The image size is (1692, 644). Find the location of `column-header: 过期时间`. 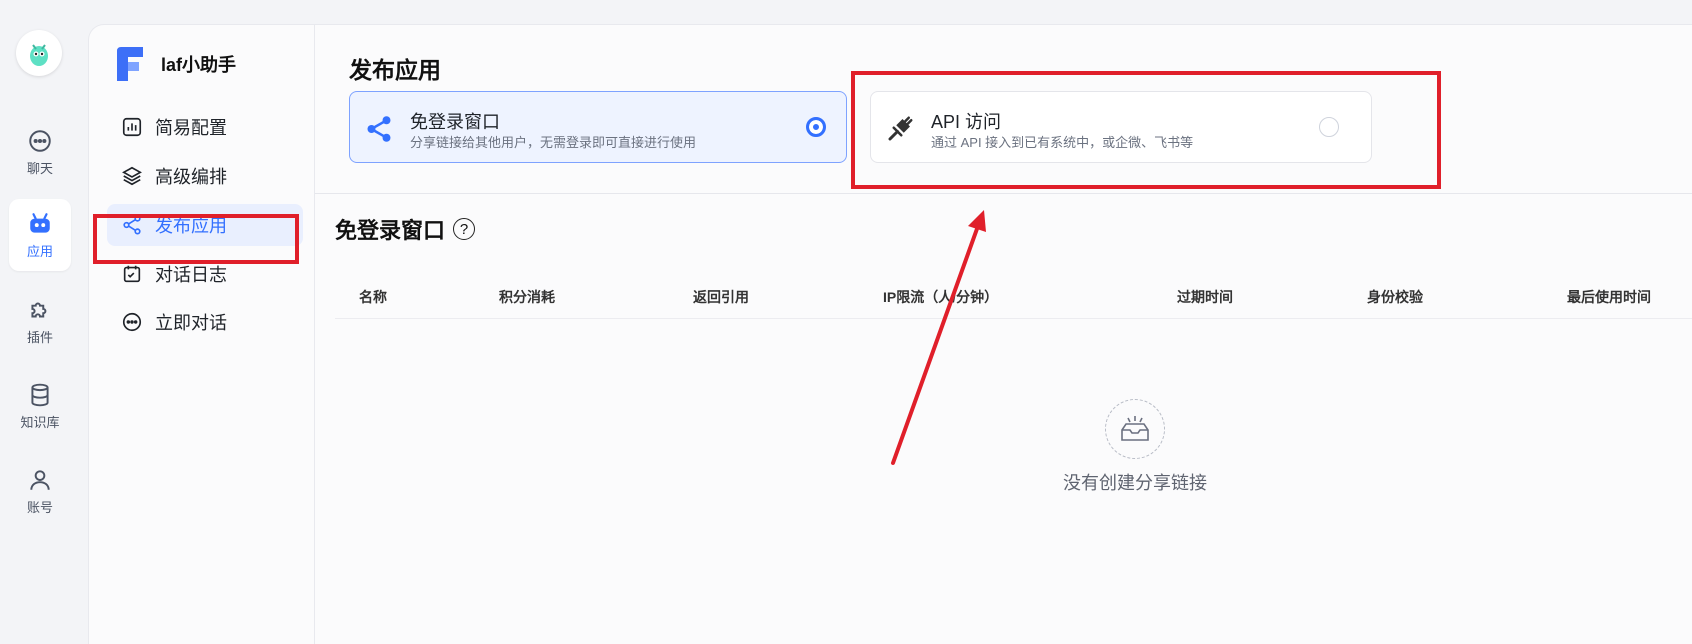

column-header: 过期时间 is located at coordinates (1205, 297).